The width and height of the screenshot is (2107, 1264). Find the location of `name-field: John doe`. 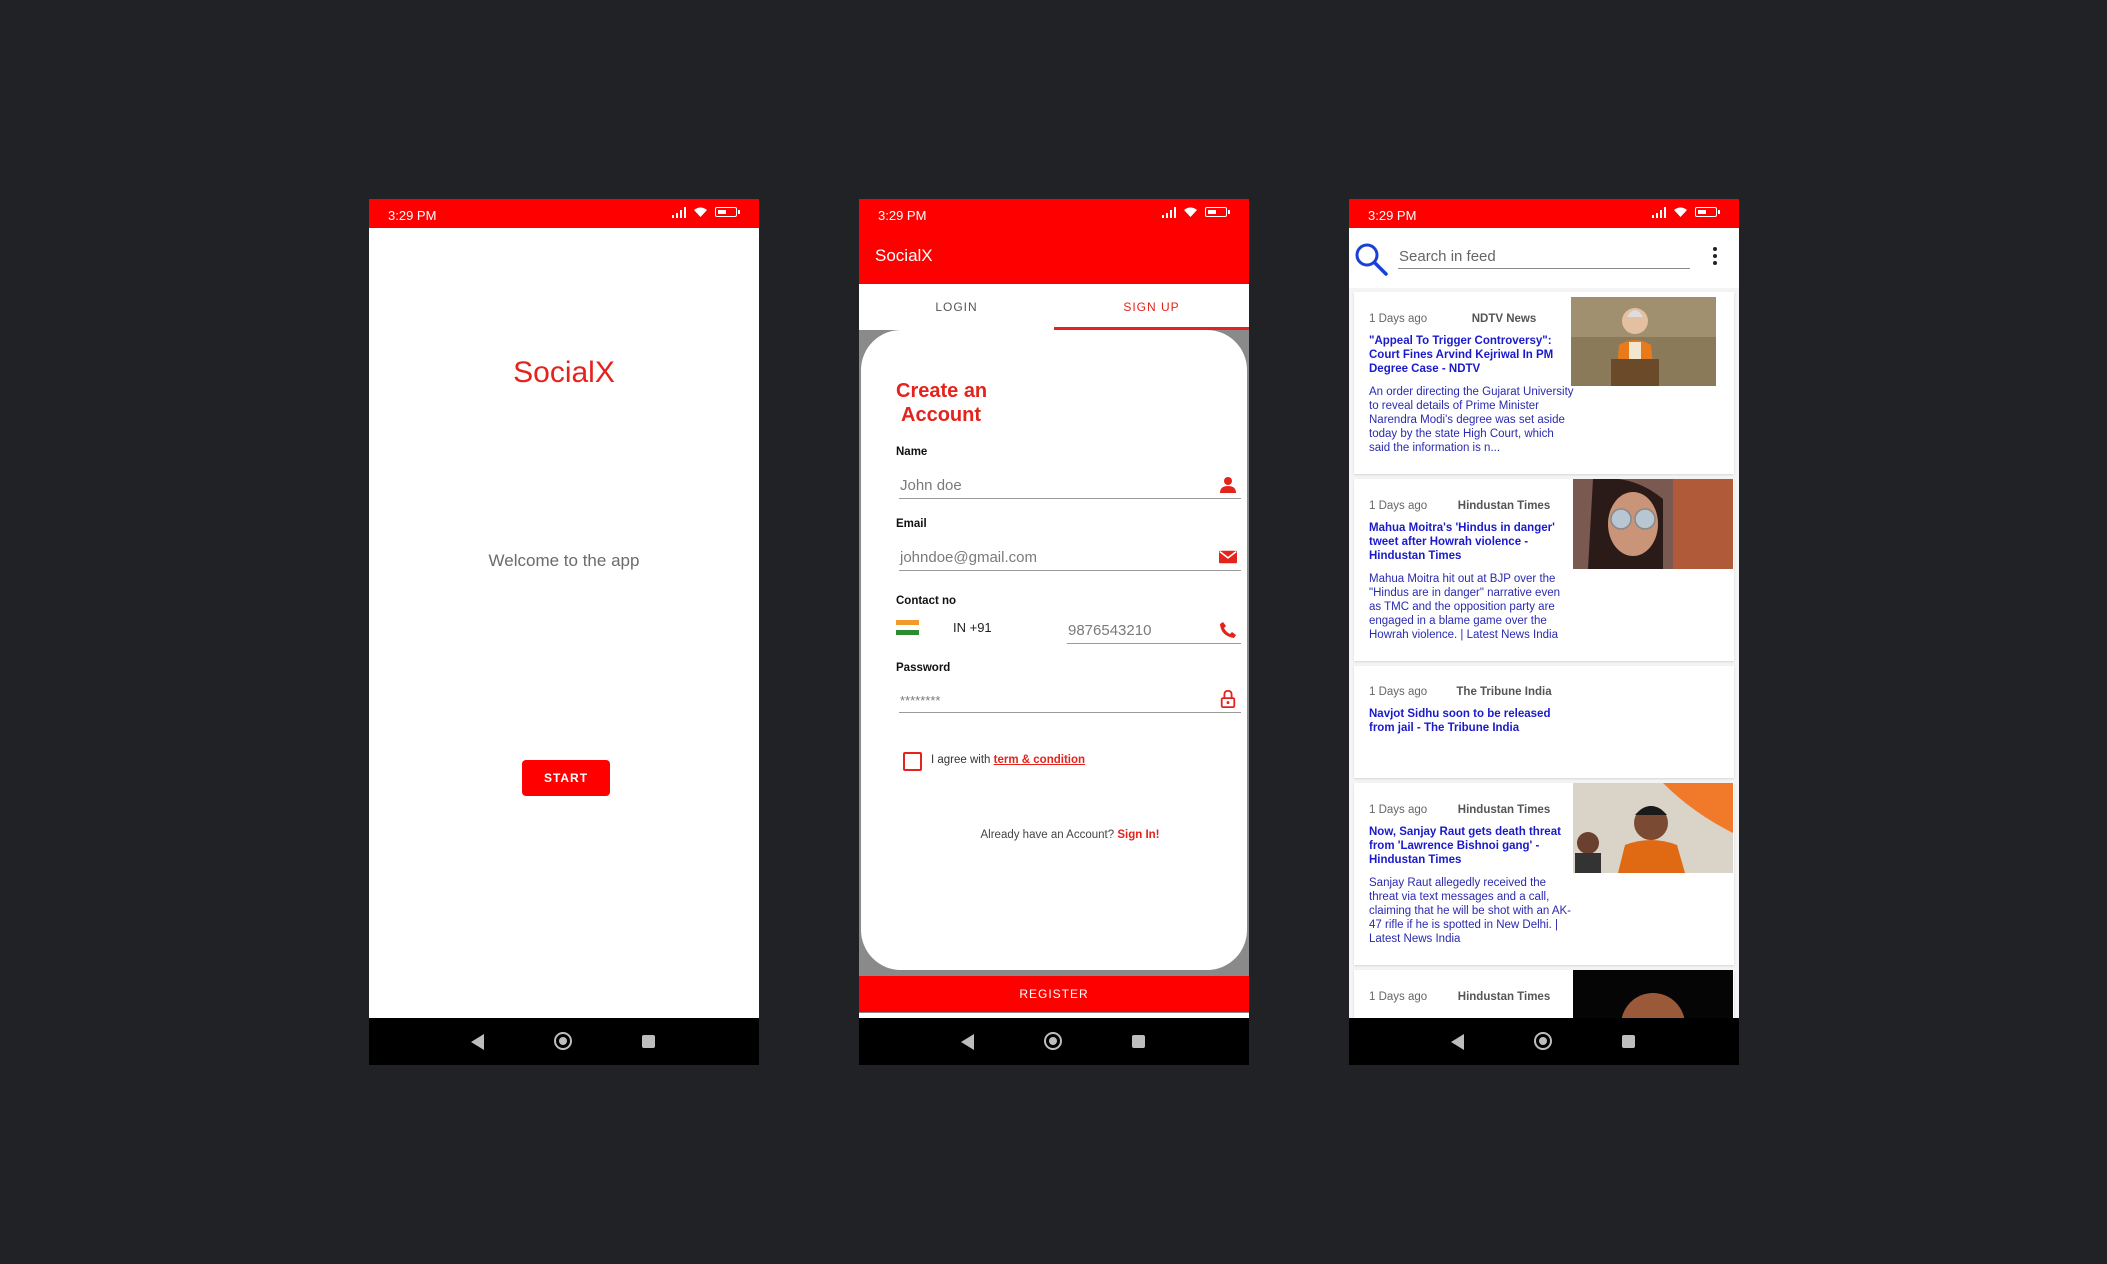

name-field: John doe is located at coordinates (1070, 486).